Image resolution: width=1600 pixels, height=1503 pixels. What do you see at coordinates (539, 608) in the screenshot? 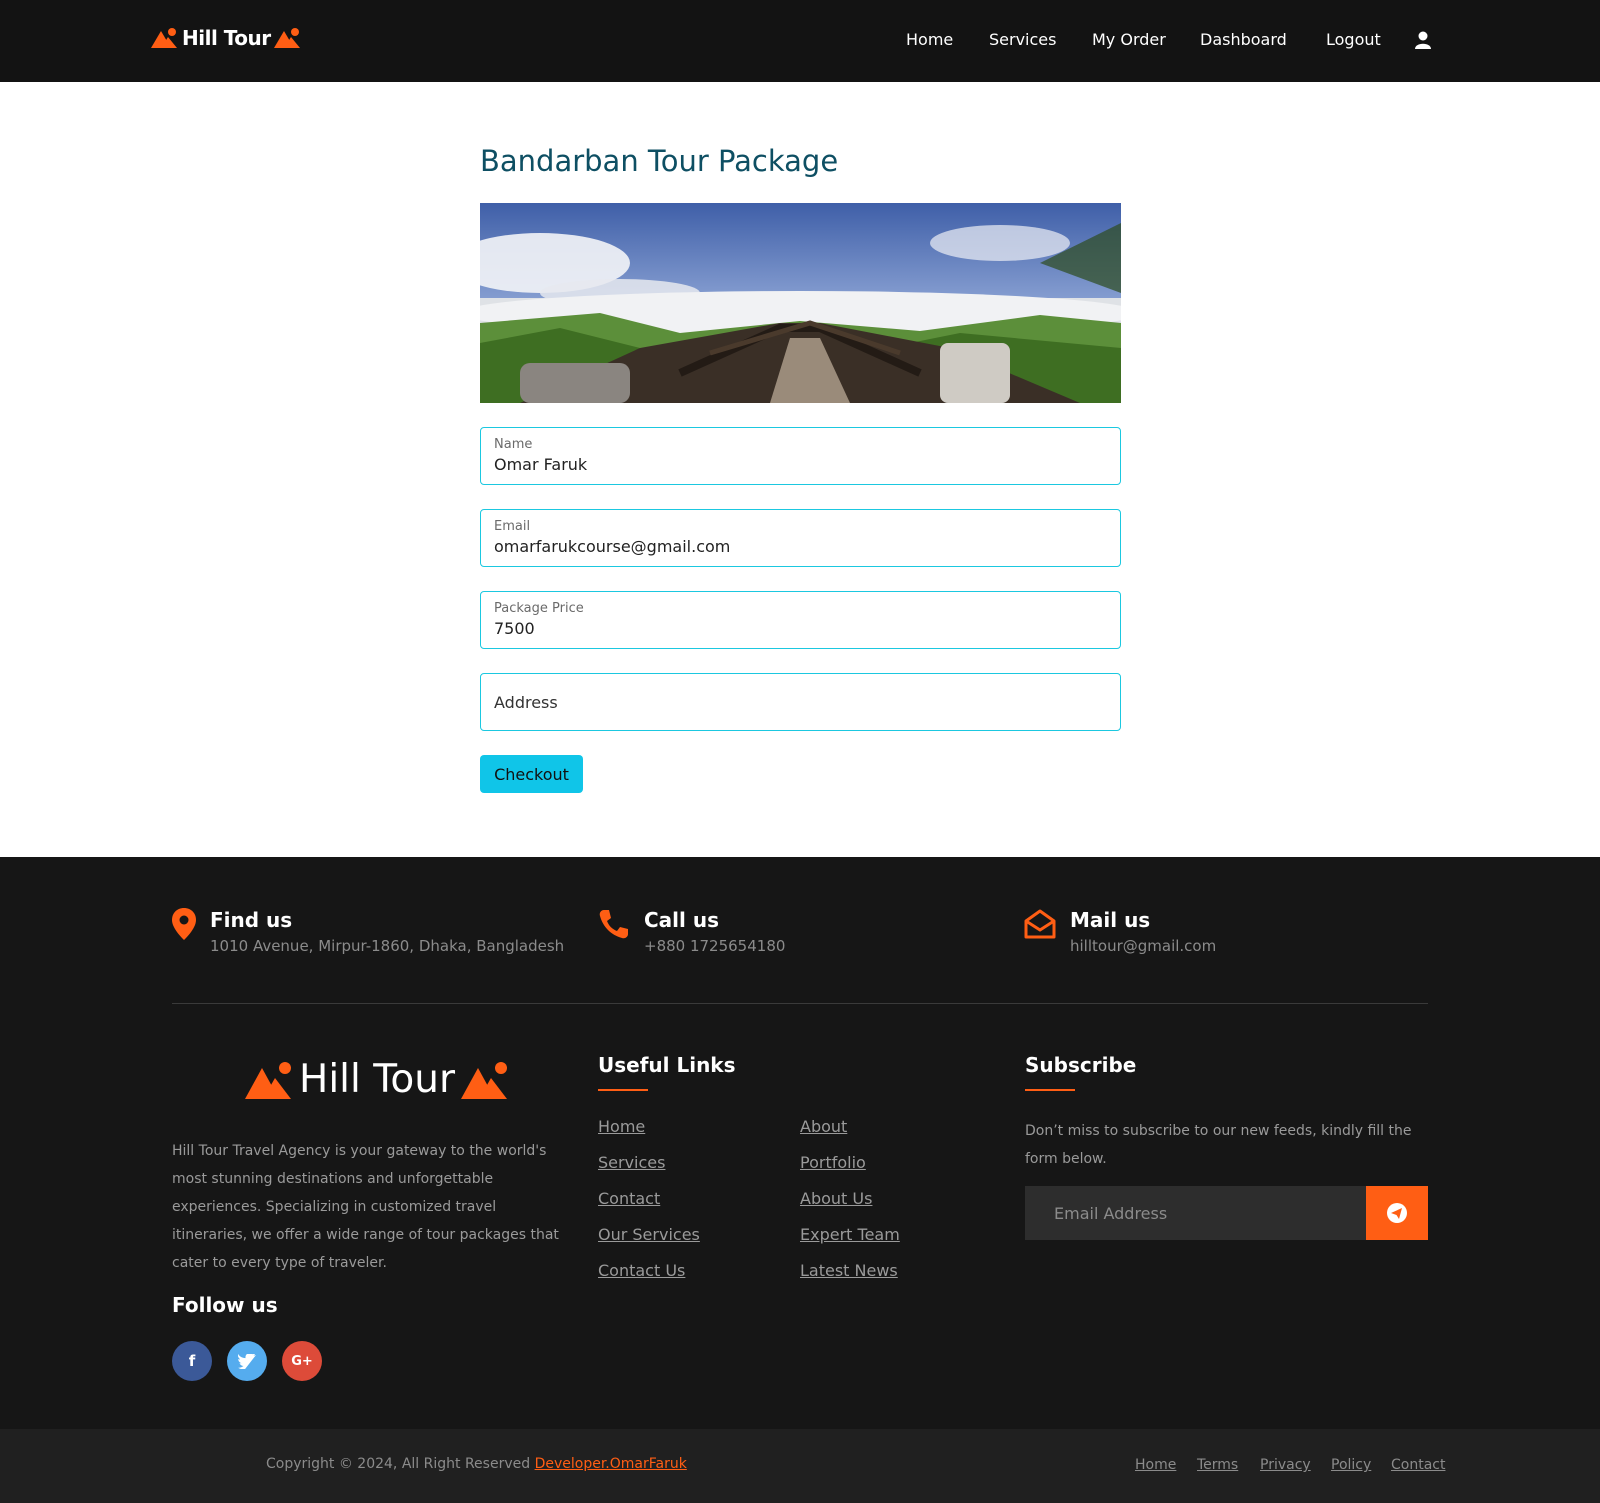
I see `price-label: Package Price` at bounding box center [539, 608].